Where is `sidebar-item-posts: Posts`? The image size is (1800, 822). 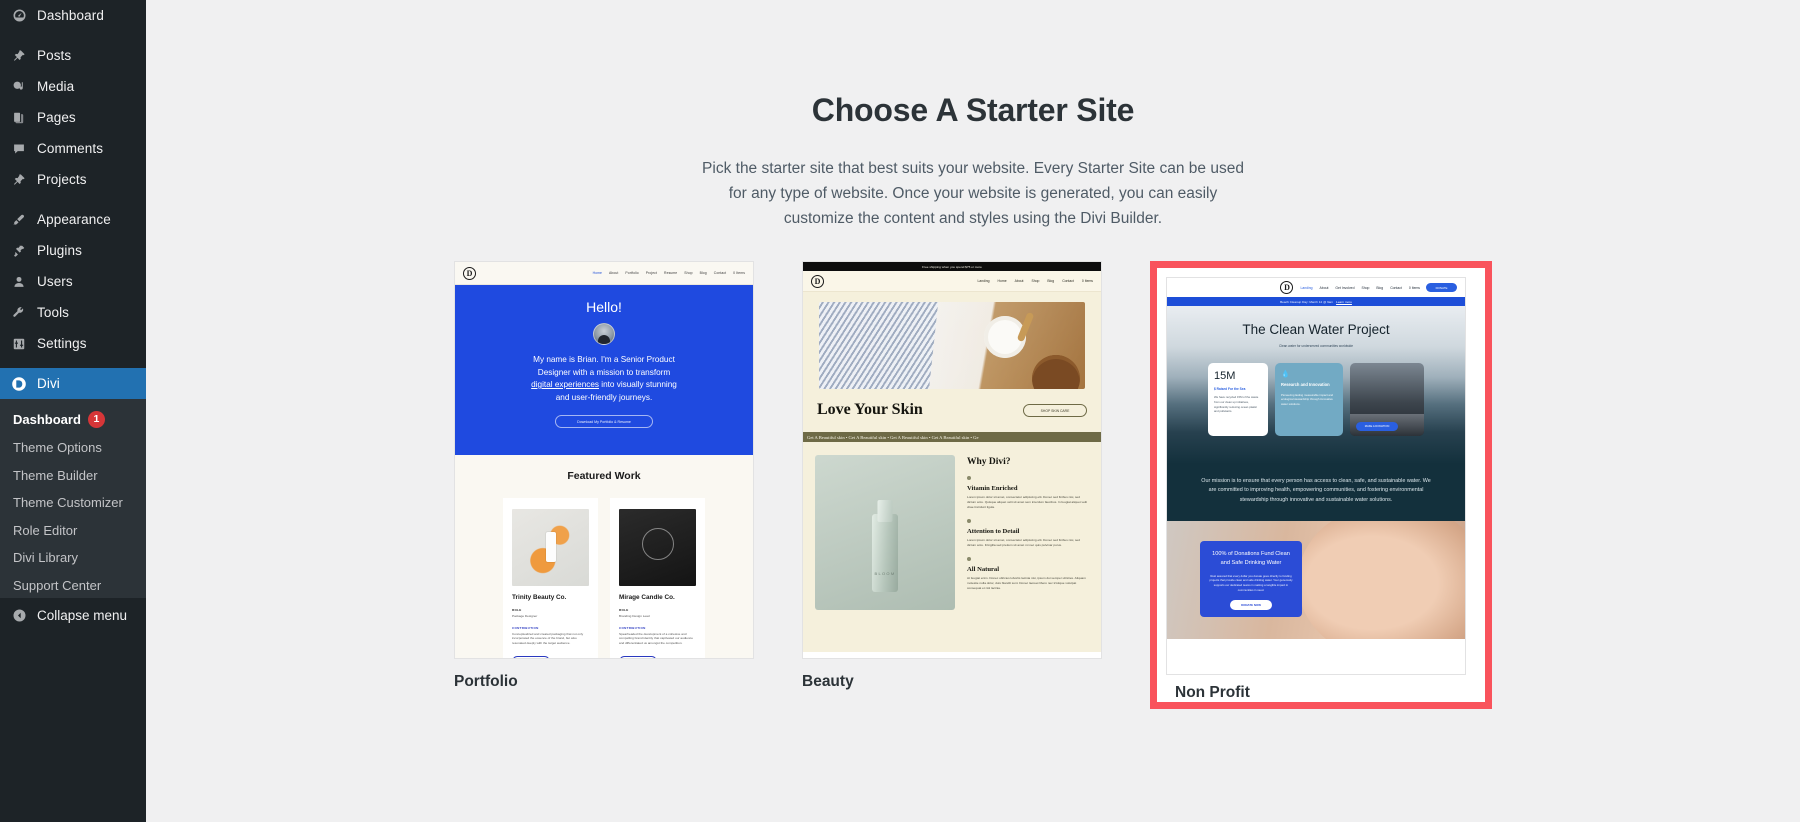
sidebar-item-posts: Posts is located at coordinates (73, 55).